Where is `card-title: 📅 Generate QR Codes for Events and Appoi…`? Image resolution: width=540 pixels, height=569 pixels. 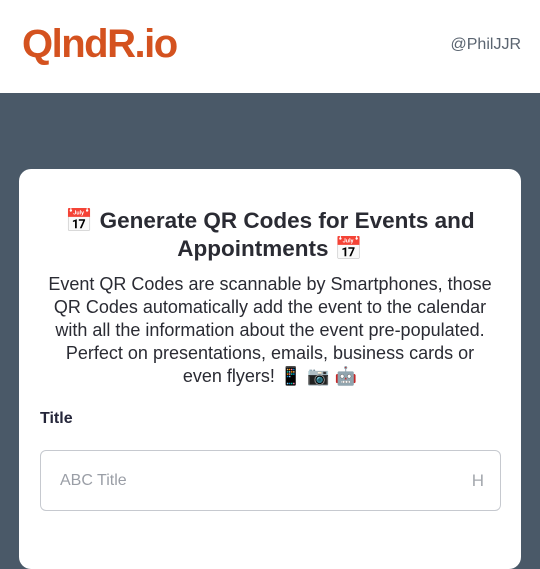 card-title: 📅 Generate QR Codes for Events and Appoi… is located at coordinates (270, 234).